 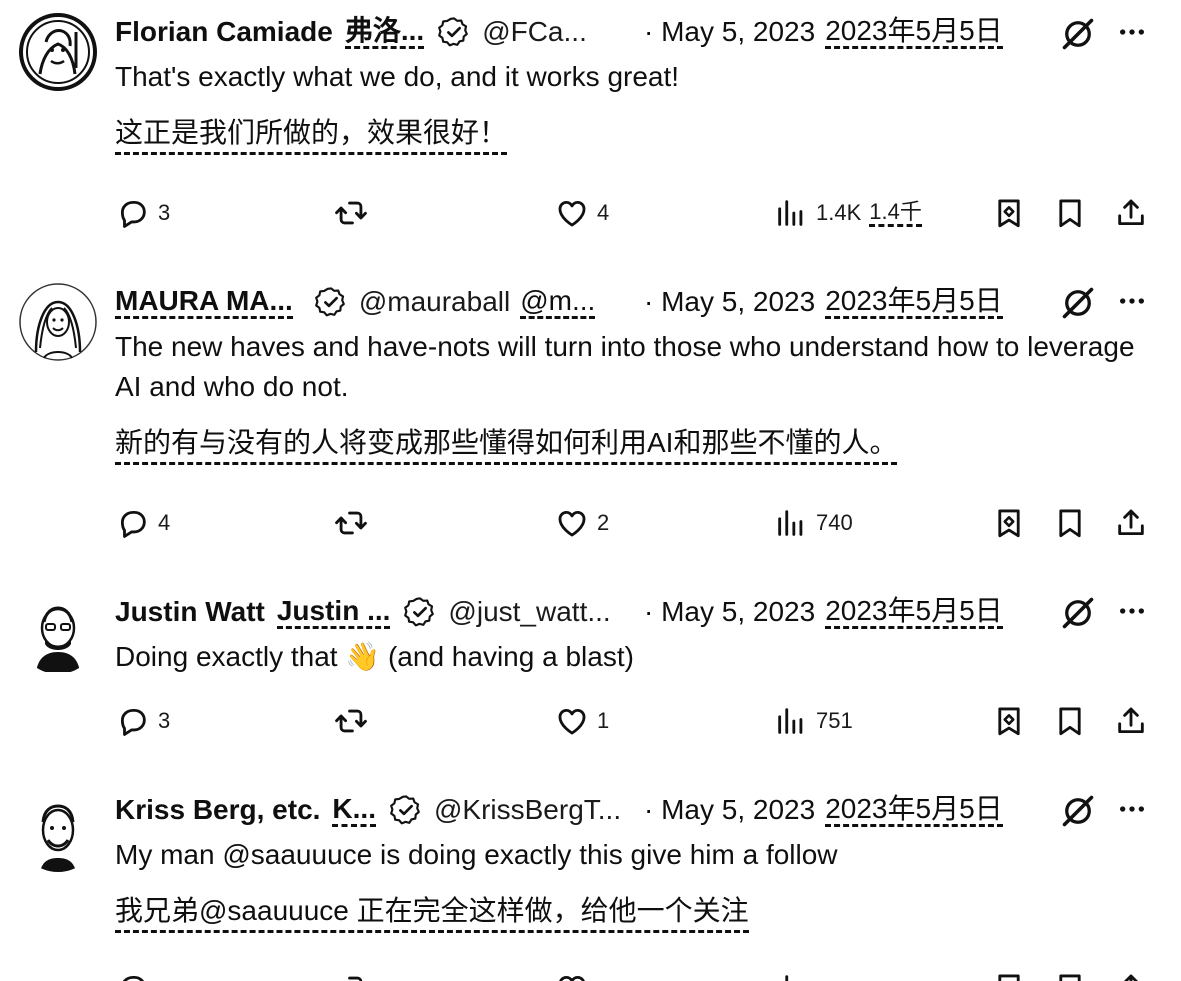 What do you see at coordinates (590, 974) in the screenshot?
I see `action-bar-partial` at bounding box center [590, 974].